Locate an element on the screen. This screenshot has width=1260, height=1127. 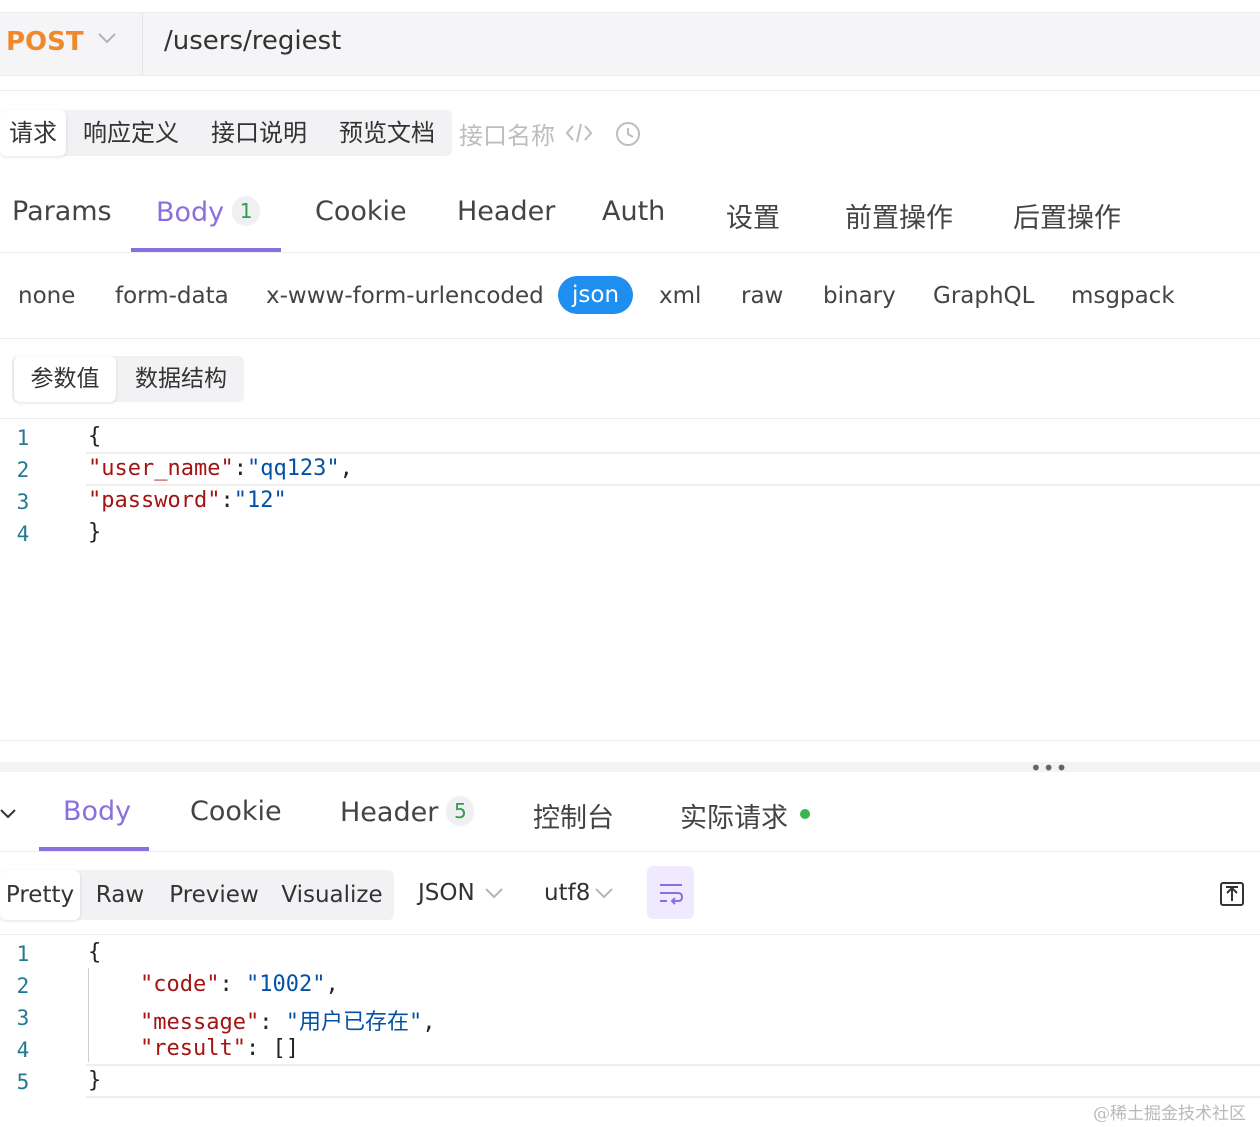
json-key: "password" is located at coordinates (154, 500).